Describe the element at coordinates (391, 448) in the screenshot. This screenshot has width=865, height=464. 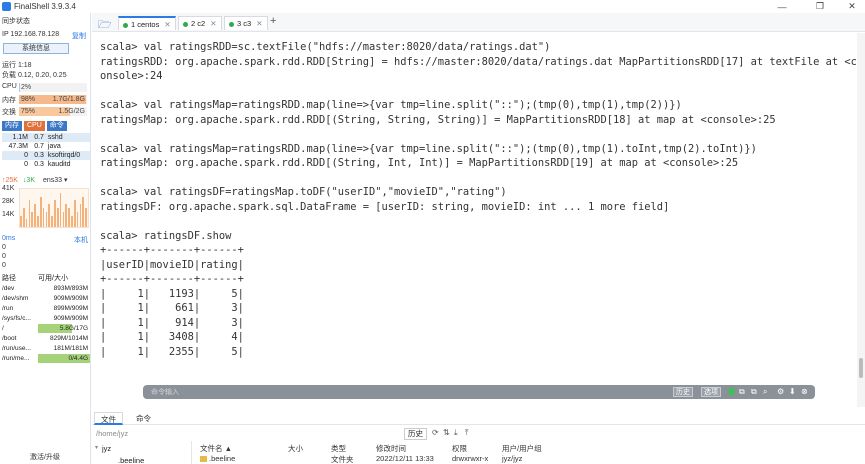
I see `col-mtime: 修改时间` at that location.